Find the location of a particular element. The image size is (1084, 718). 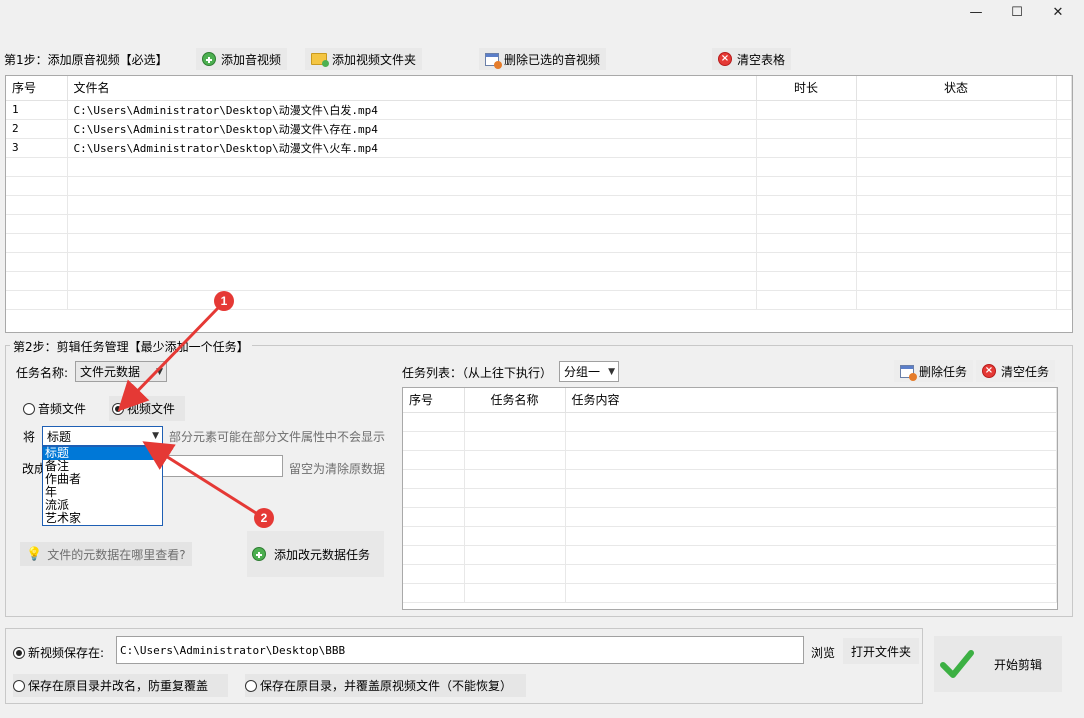

annotation-arrows is located at coordinates (187, 410).